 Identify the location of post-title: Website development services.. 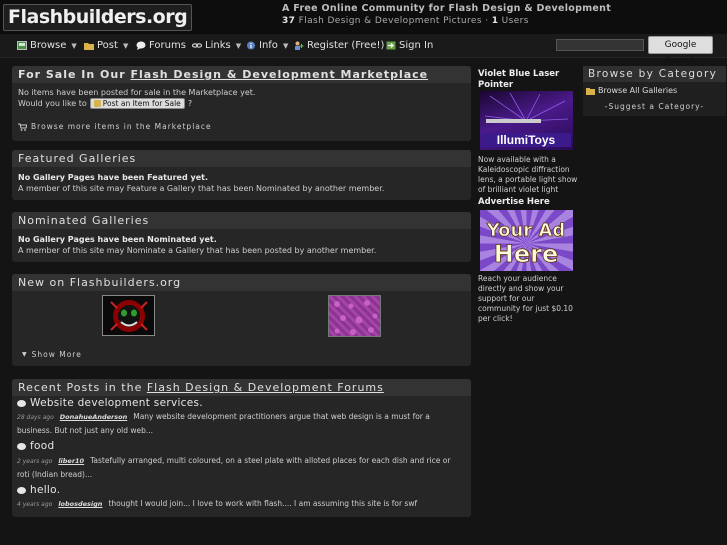
(110, 403).